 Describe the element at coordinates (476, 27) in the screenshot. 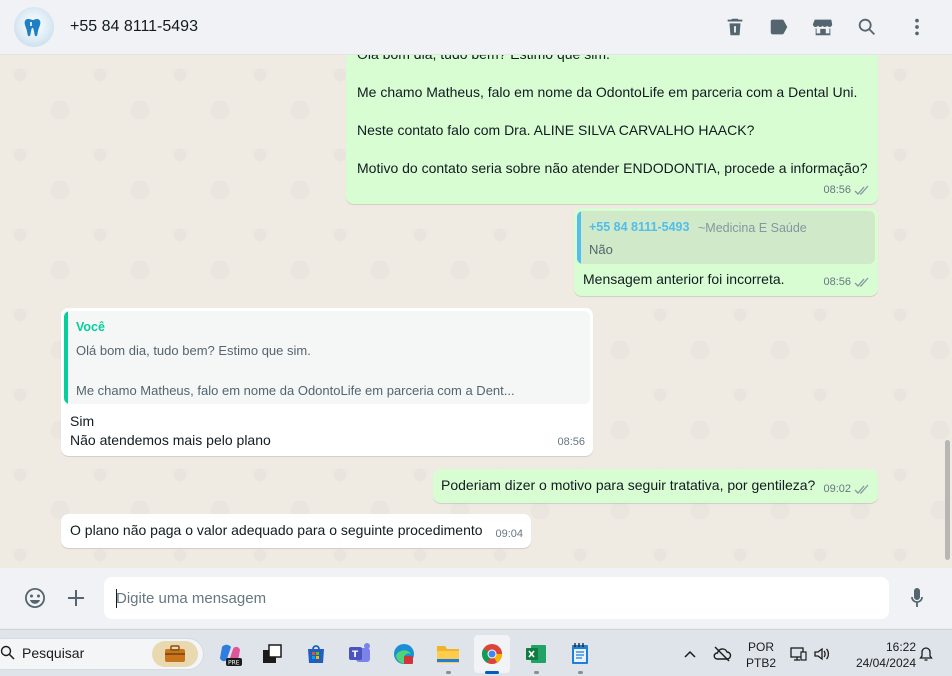

I see `chat-header: +55 84 8111-5493` at that location.